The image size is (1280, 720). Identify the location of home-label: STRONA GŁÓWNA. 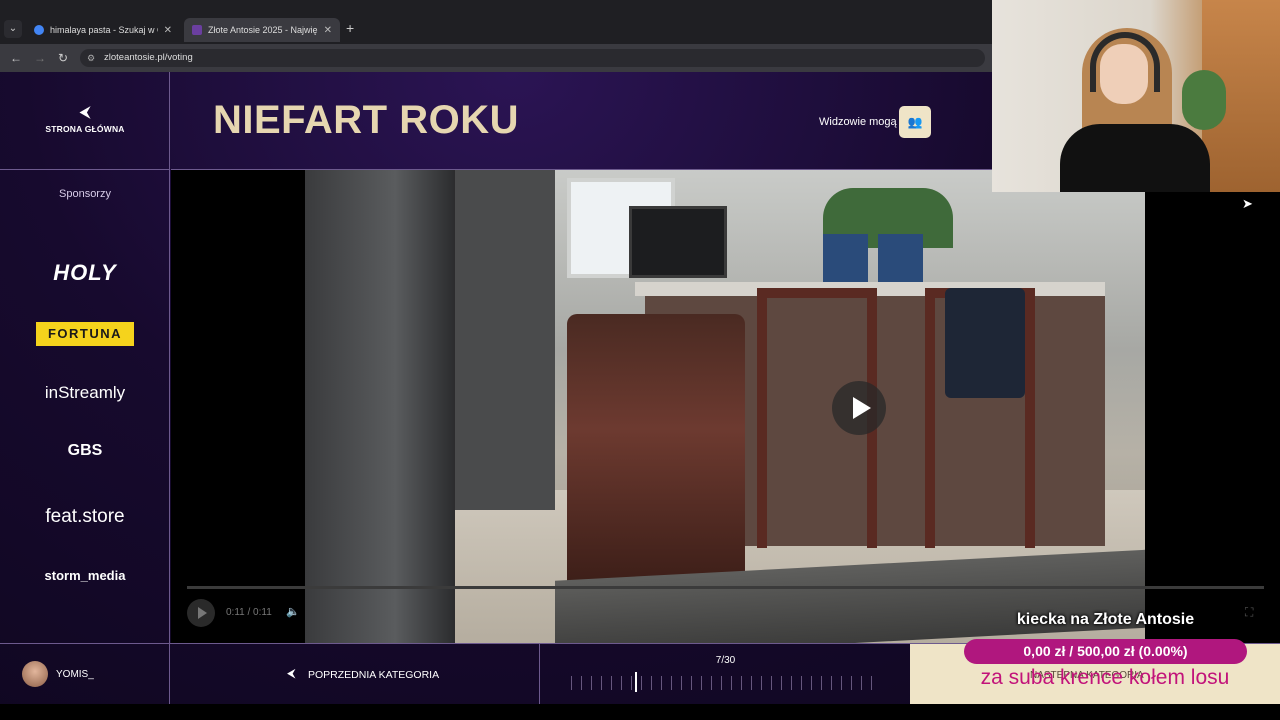
(85, 129).